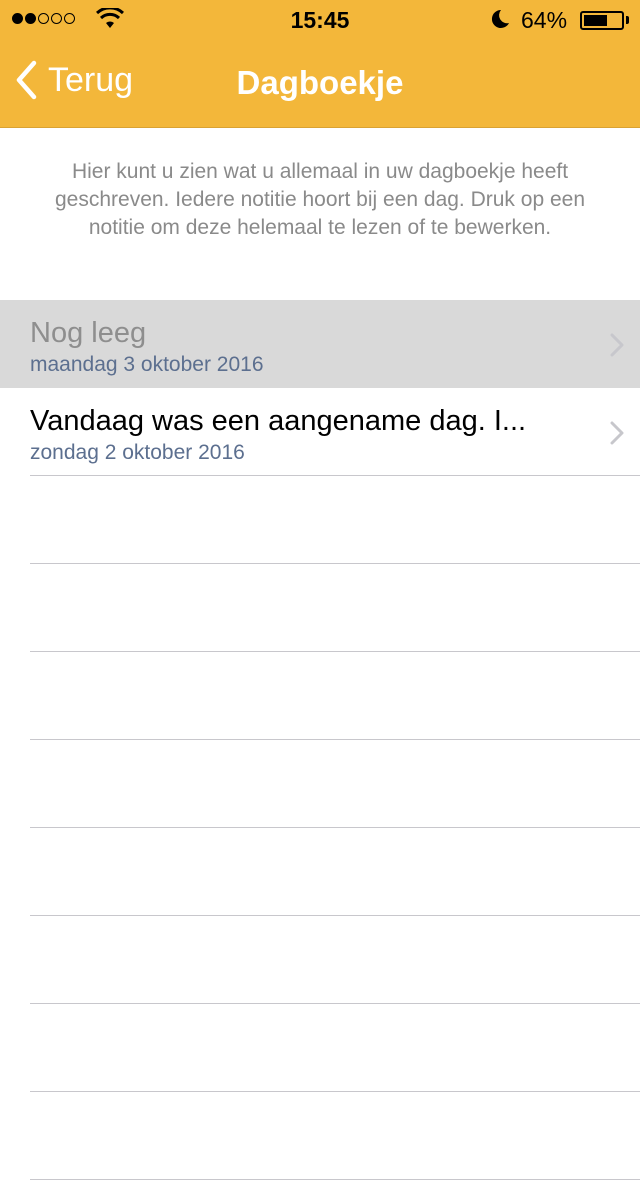 The image size is (640, 1180). What do you see at coordinates (320, 344) in the screenshot?
I see `diary-entry-row: Nog leeg maandag 3 oktober 2016` at bounding box center [320, 344].